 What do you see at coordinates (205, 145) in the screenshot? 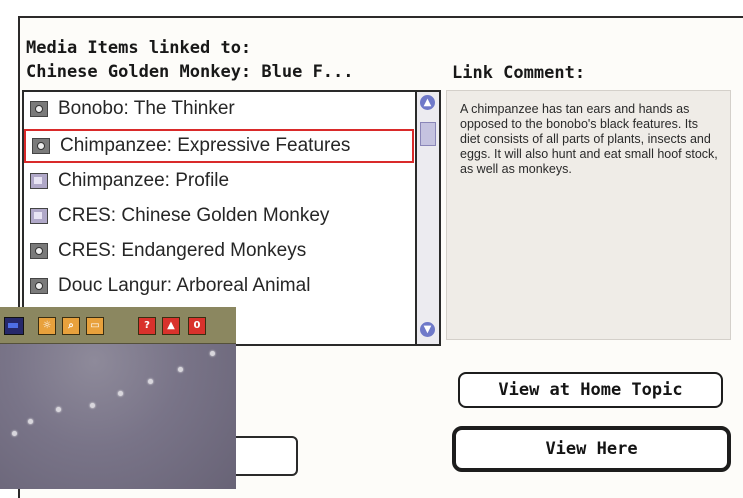
I see `list-item-label: Chimpanzee: Expressive Features` at bounding box center [205, 145].